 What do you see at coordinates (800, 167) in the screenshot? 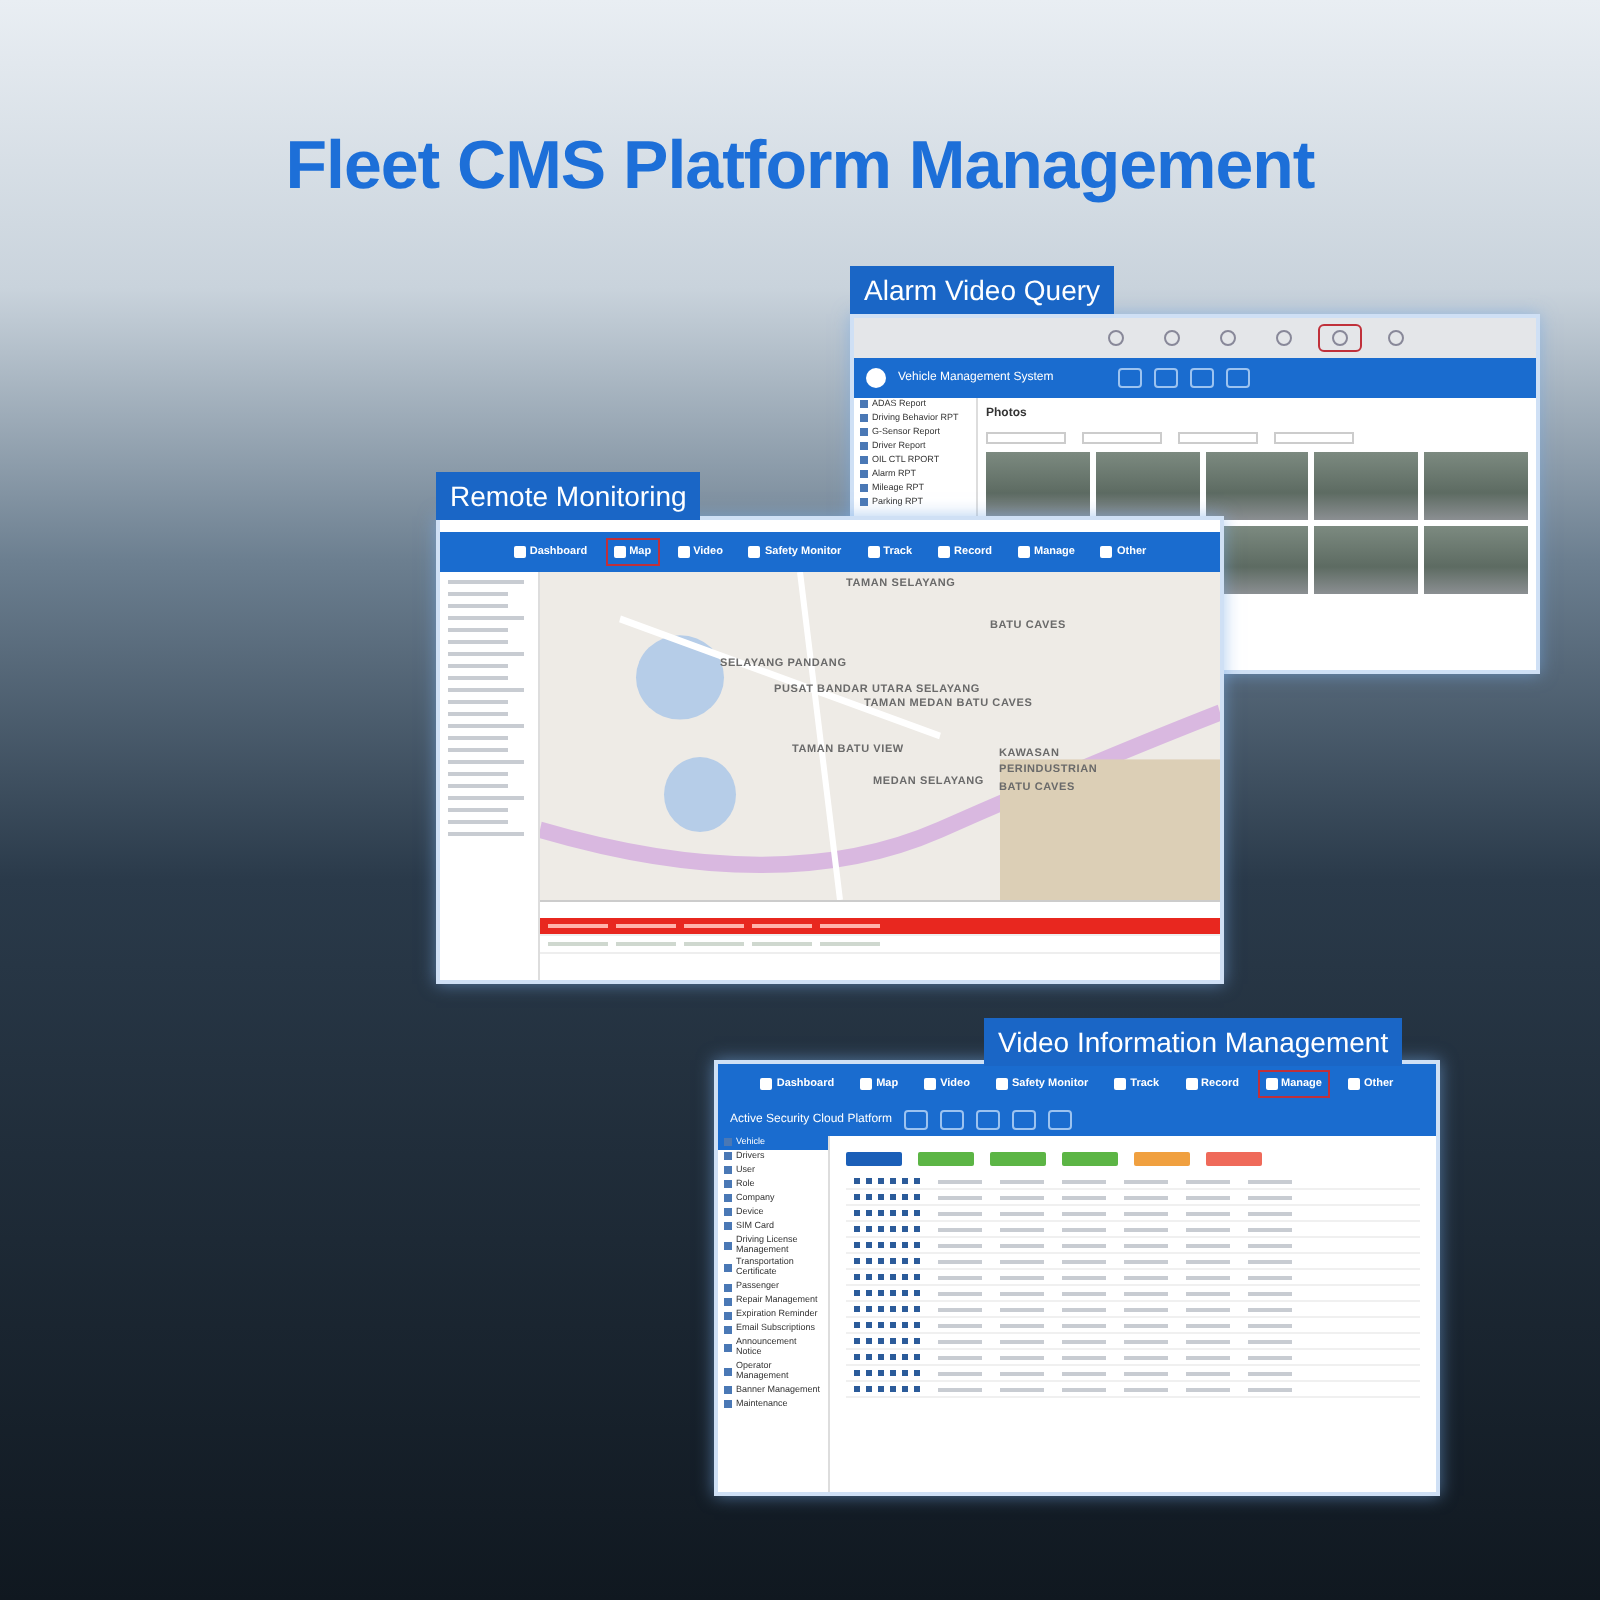
I see `page-title: Fleet CMS Platform Management` at bounding box center [800, 167].